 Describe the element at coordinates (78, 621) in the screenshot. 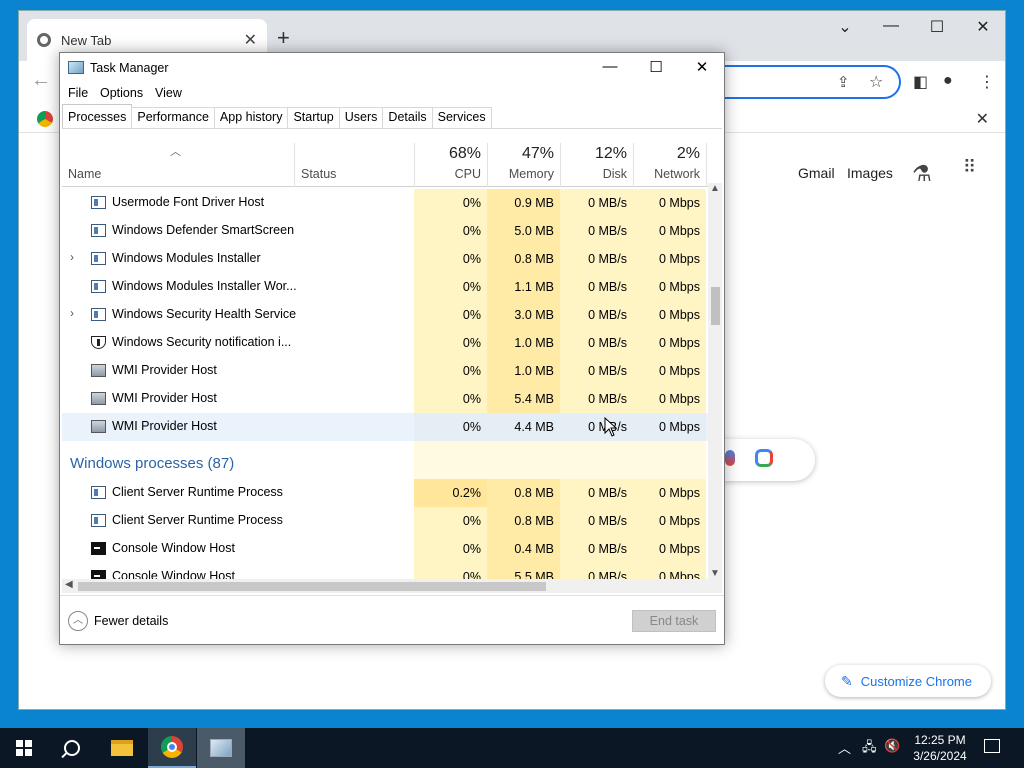

I see `chevron-up-circle-icon: ︿` at that location.